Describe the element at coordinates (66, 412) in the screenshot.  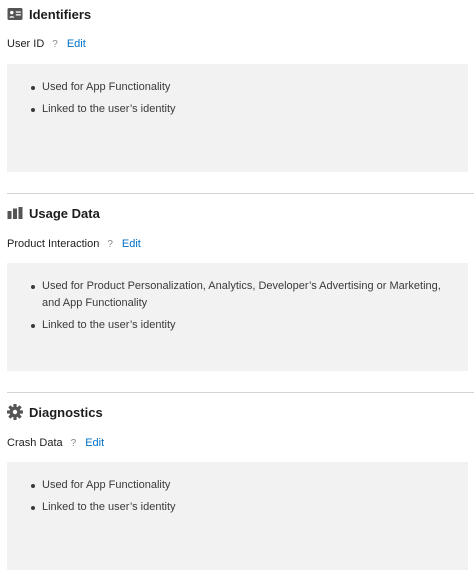
I see `section-title: Diagnostics` at that location.